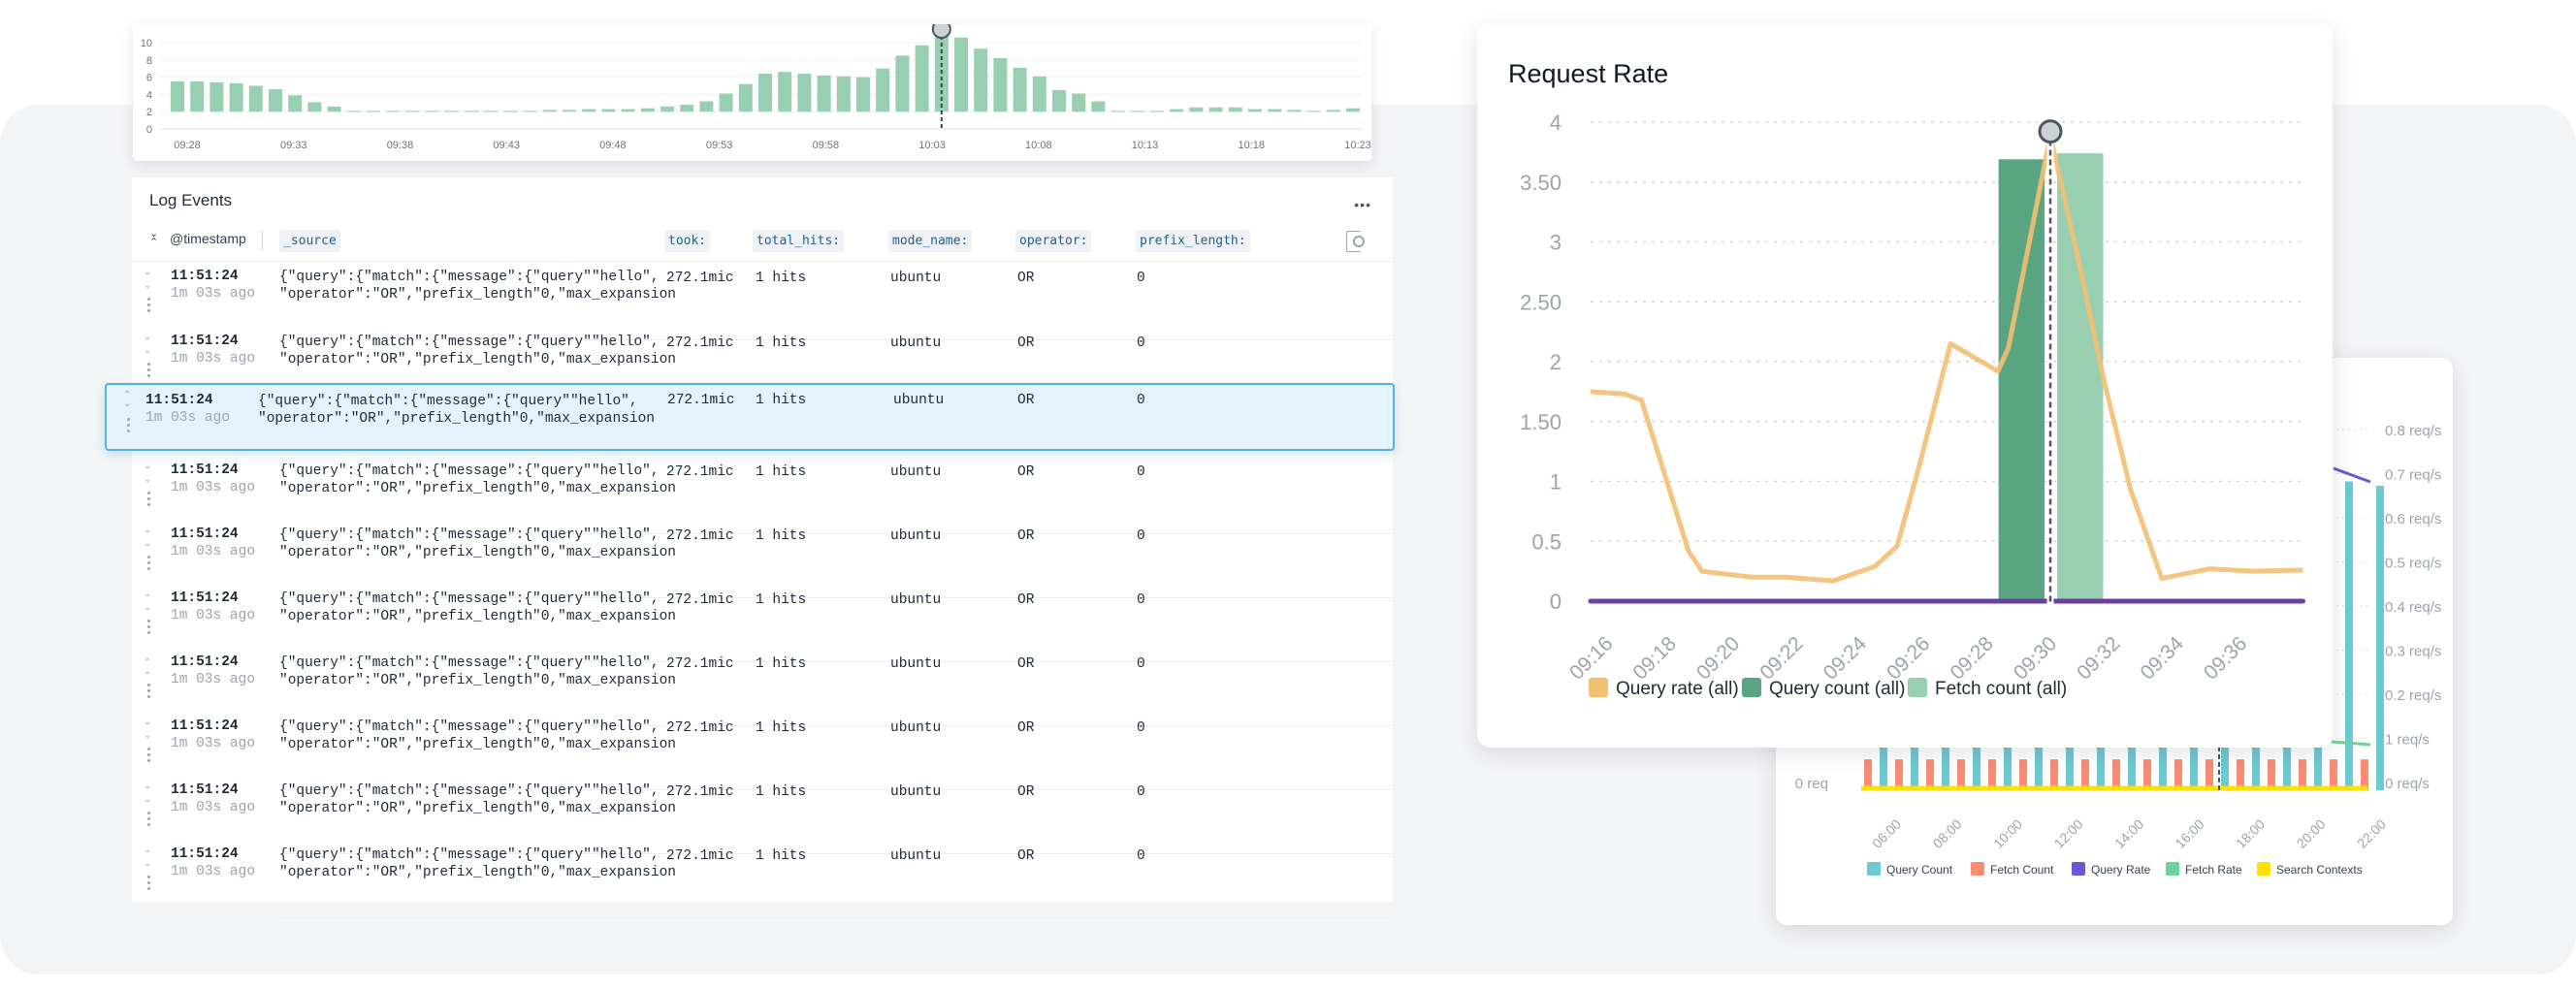  I want to click on legend-label: Fetch Rate, so click(2213, 870).